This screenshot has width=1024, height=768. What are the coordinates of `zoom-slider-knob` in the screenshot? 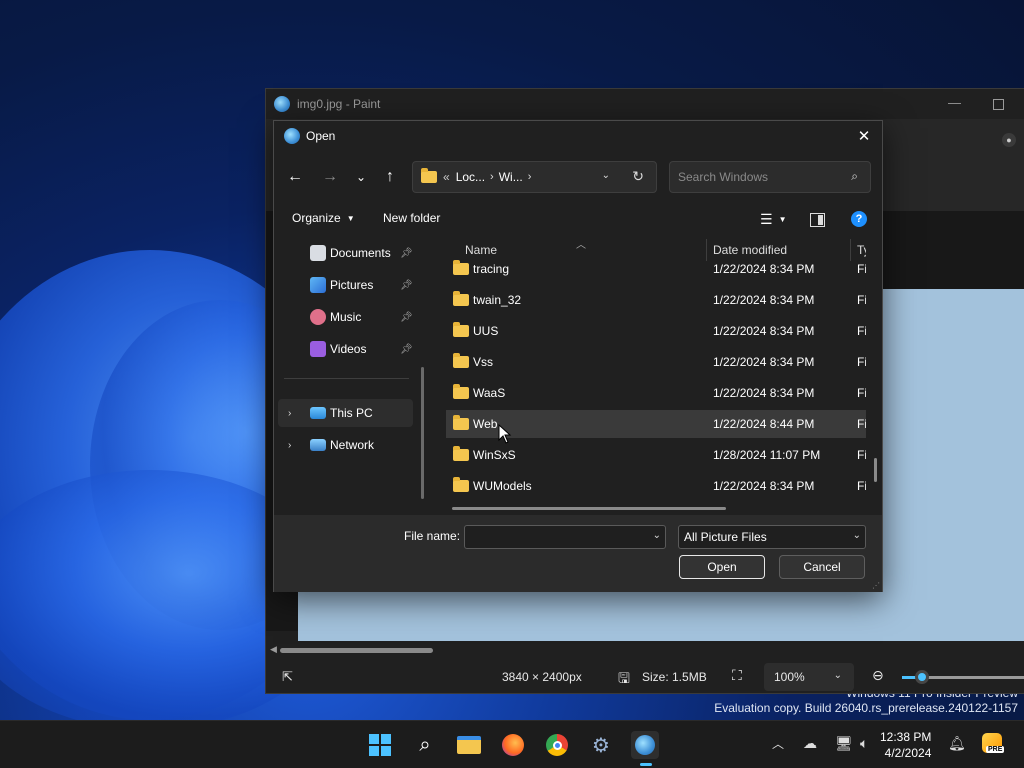 It's located at (922, 677).